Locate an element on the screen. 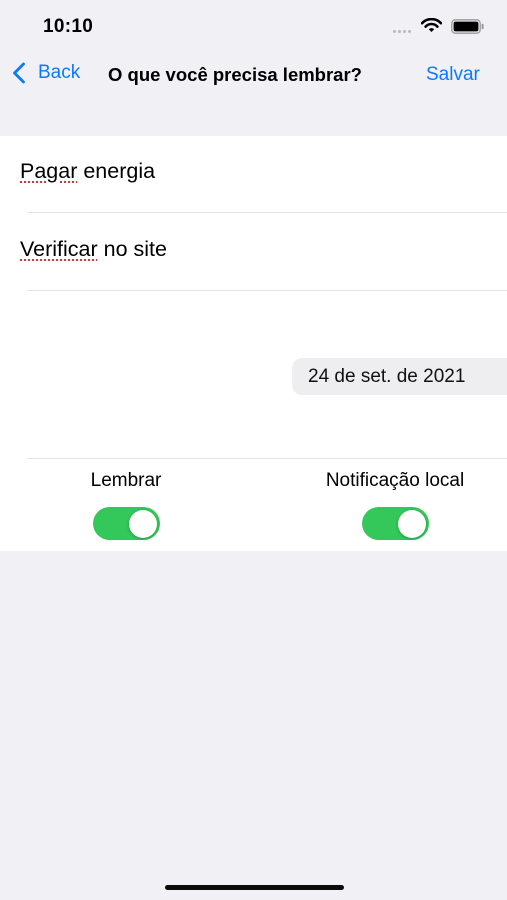 The height and width of the screenshot is (900, 507). battery-icon is located at coordinates (467, 26).